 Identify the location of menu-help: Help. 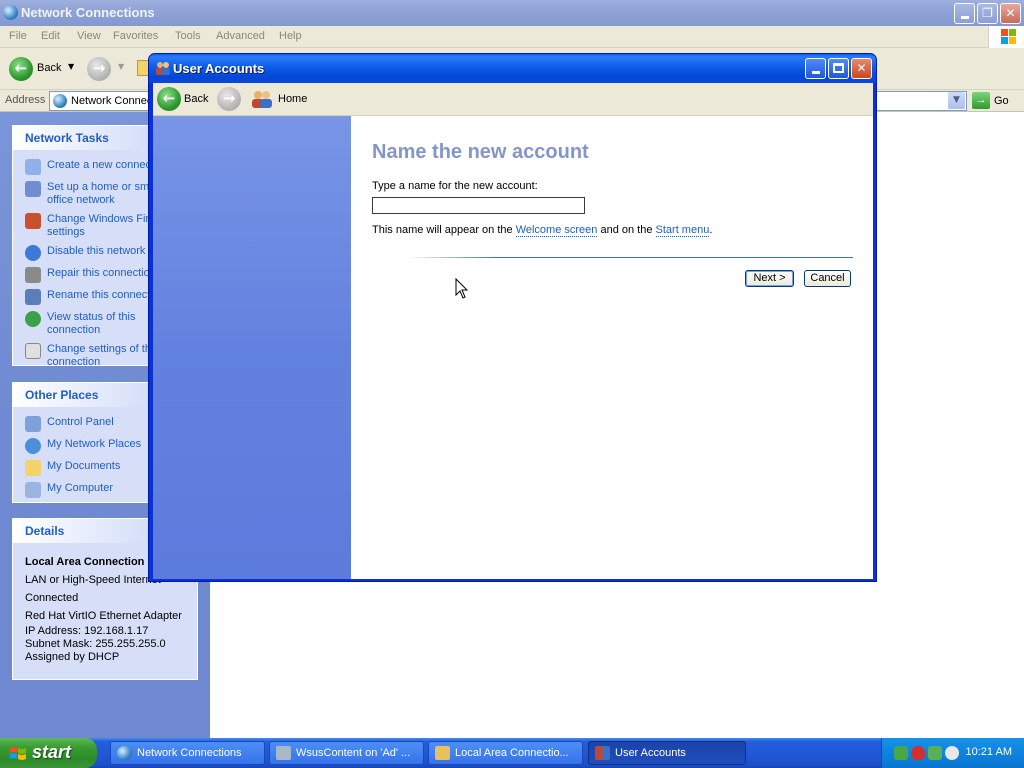
(290, 36).